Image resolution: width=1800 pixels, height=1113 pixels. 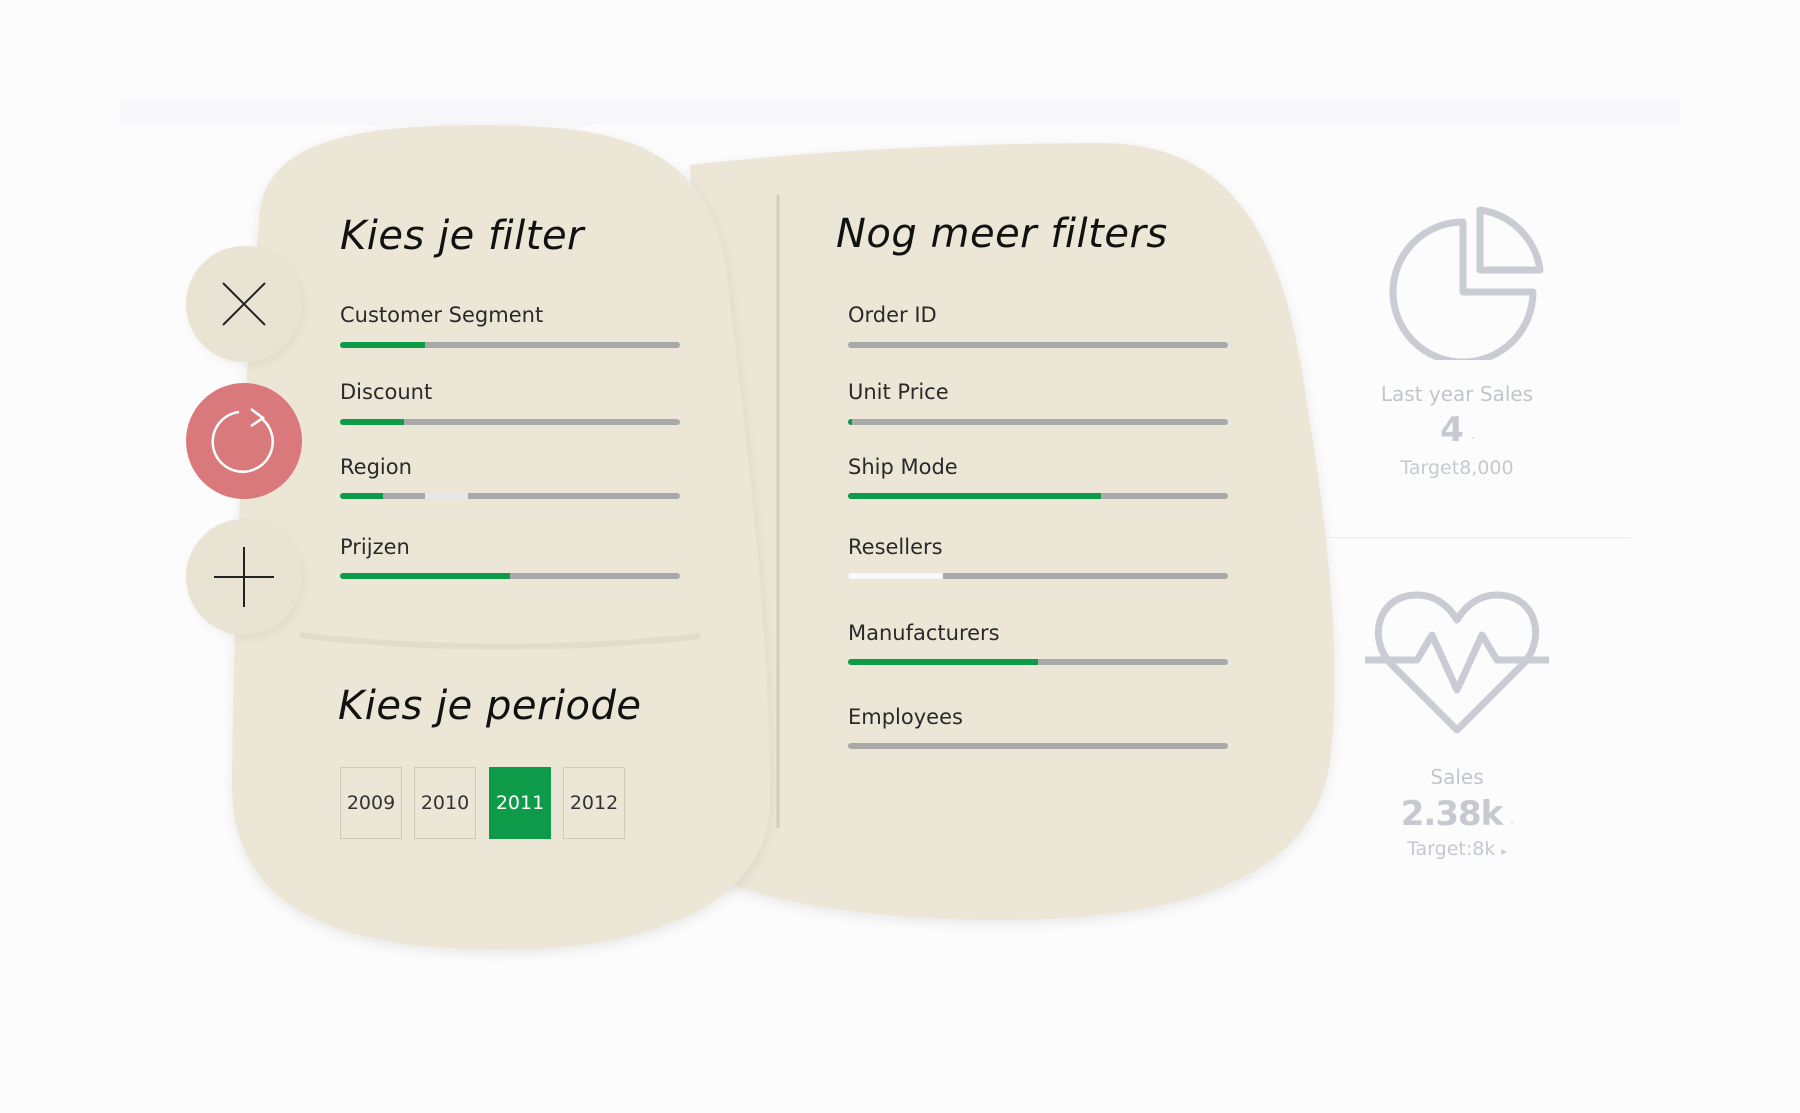 I want to click on filter-title: Kies je filter, so click(x=462, y=236).